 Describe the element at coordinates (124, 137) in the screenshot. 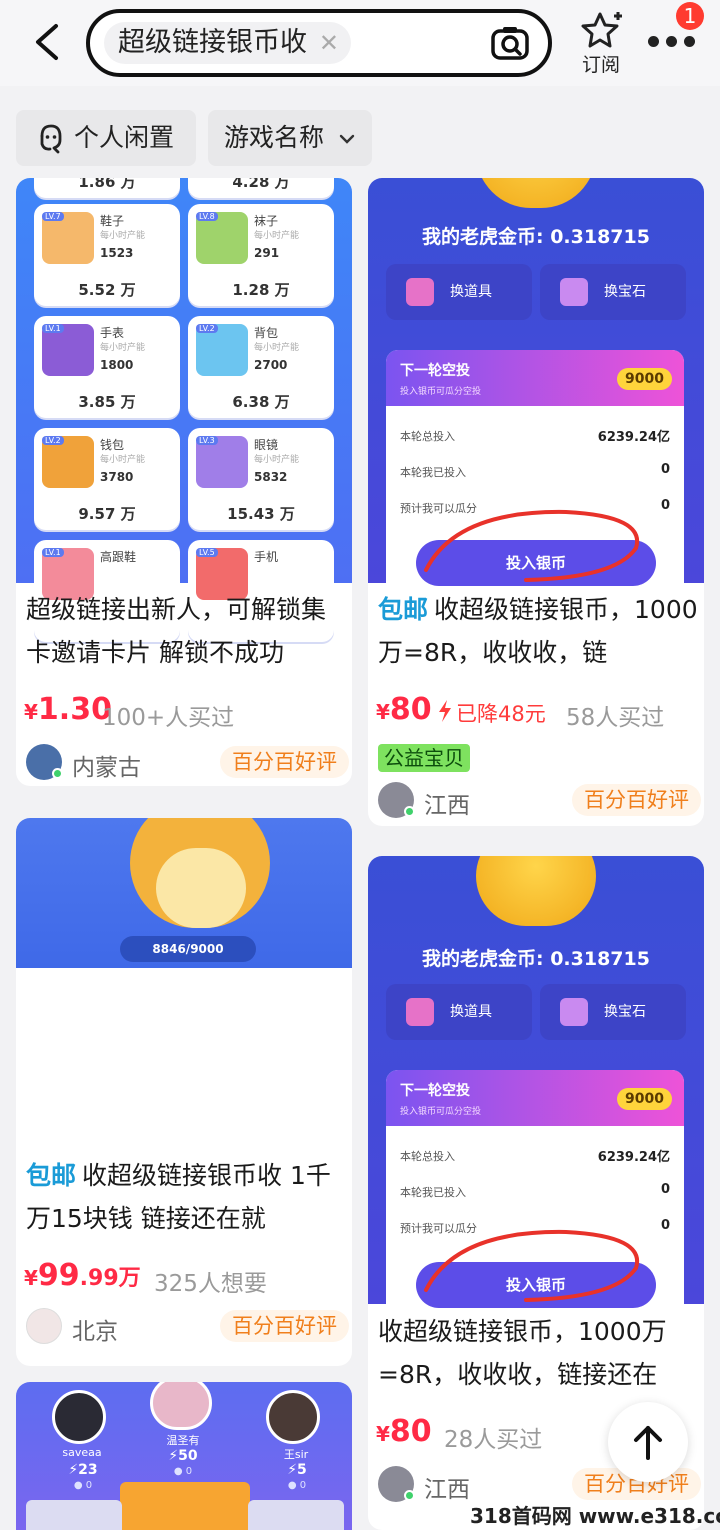

I see `filter-label: 个人闲置` at that location.